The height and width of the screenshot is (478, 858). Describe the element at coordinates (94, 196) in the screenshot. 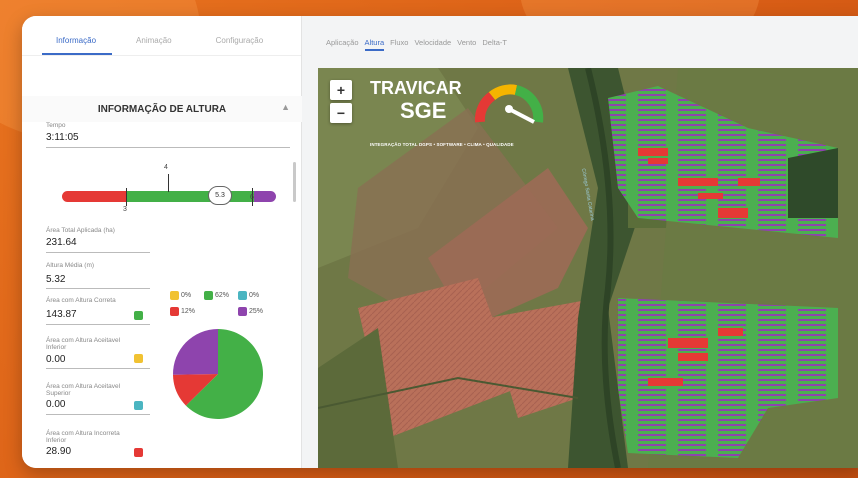

I see `height-bar-red` at that location.